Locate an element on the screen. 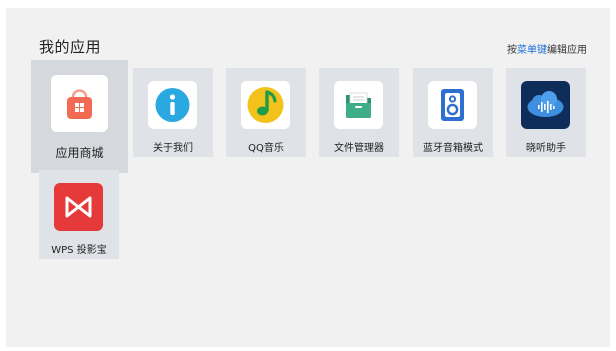 This screenshot has width=616, height=351. app-label: 晓听助手 is located at coordinates (546, 148).